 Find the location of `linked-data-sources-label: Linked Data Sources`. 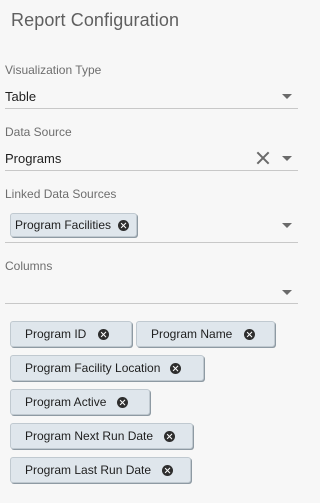

linked-data-sources-label: Linked Data Sources is located at coordinates (61, 194).